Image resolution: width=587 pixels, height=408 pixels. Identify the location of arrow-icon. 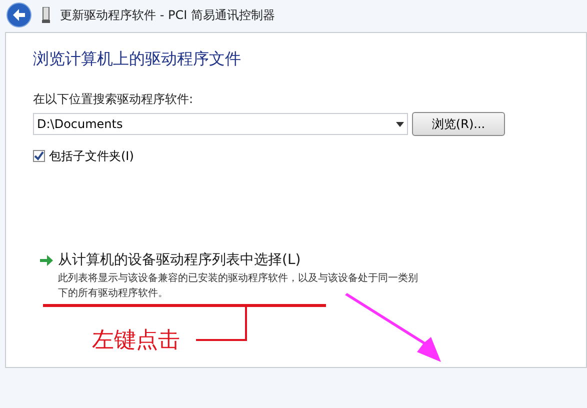
(46, 260).